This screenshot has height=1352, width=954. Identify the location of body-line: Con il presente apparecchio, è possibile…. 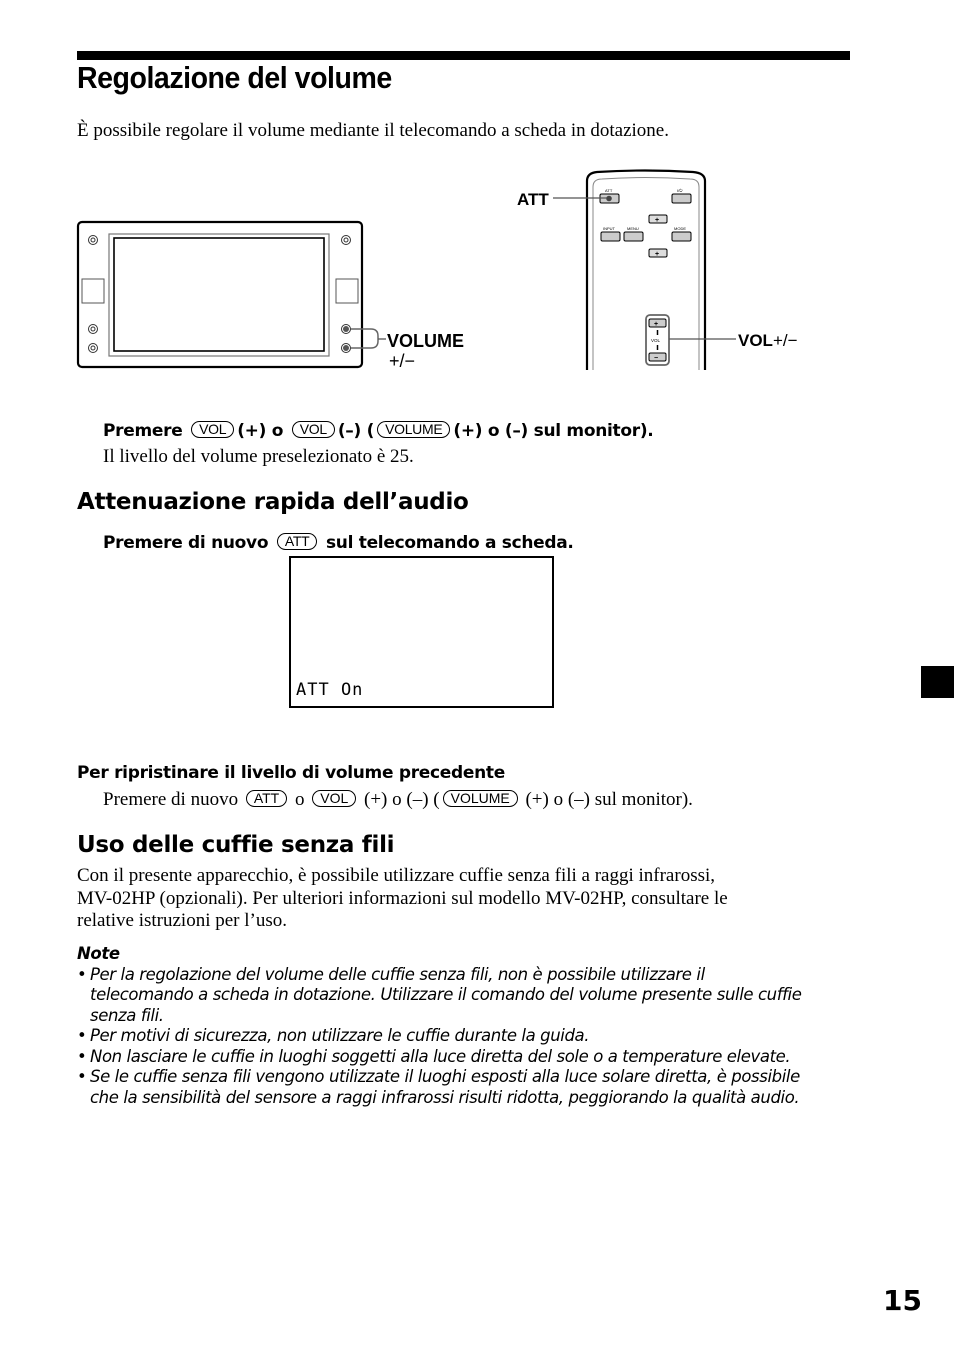
(396, 875).